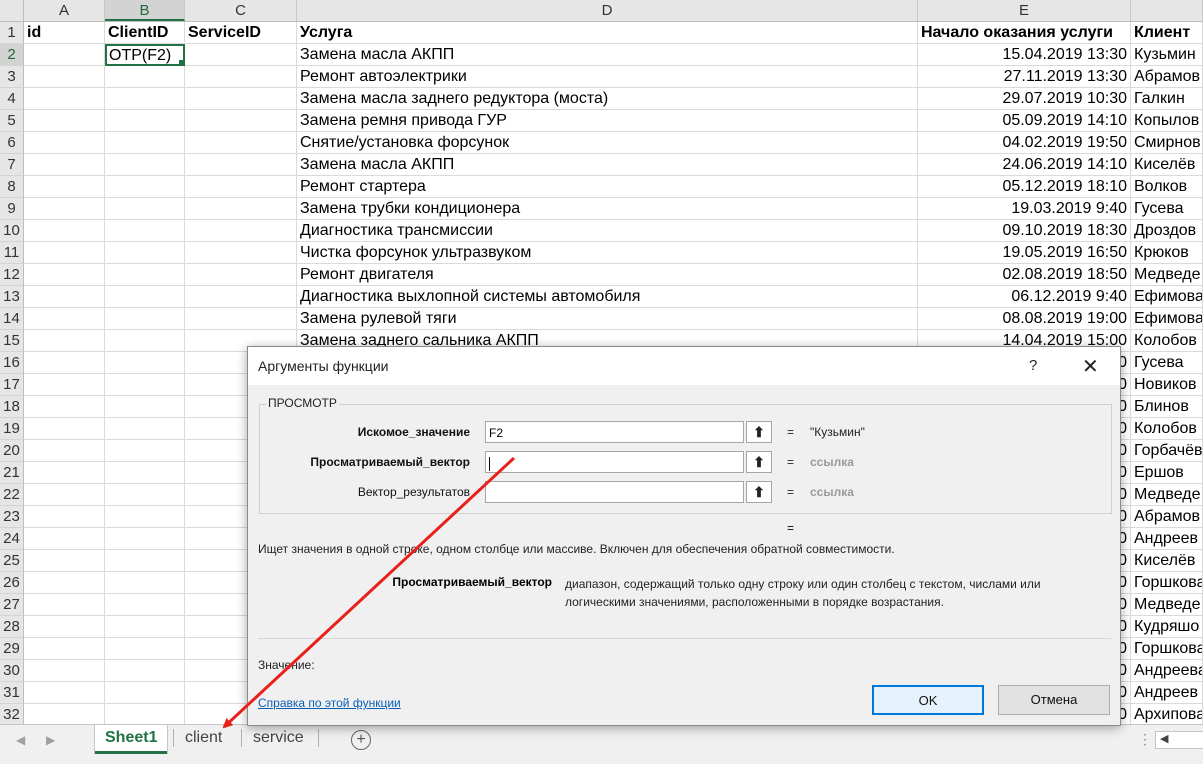 Image resolution: width=1203 pixels, height=764 pixels. What do you see at coordinates (329, 703) in the screenshot?
I see `function-help-link: Справка по этой функции` at bounding box center [329, 703].